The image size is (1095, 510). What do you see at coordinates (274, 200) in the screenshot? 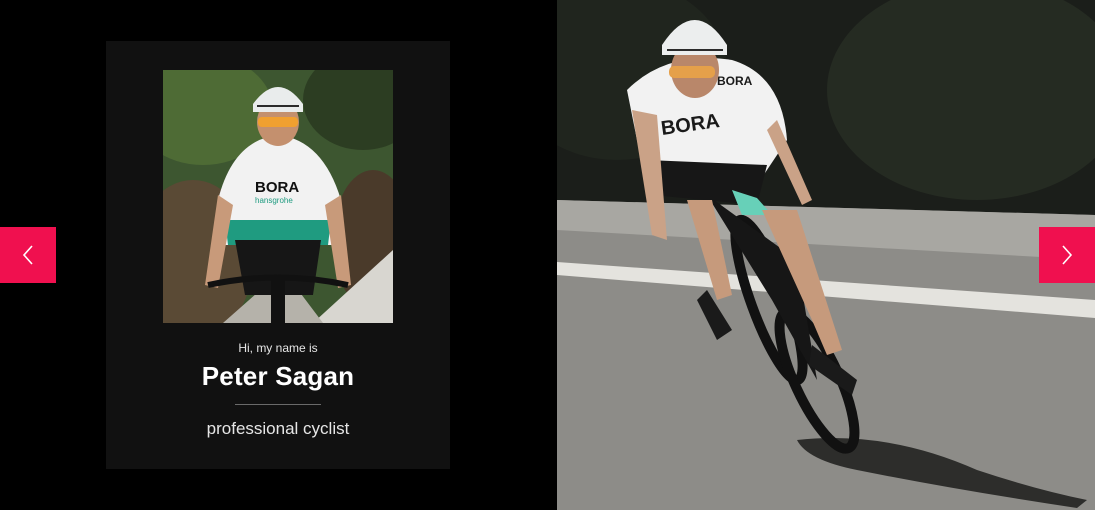
I see `svg-text: hansgrohe` at bounding box center [274, 200].